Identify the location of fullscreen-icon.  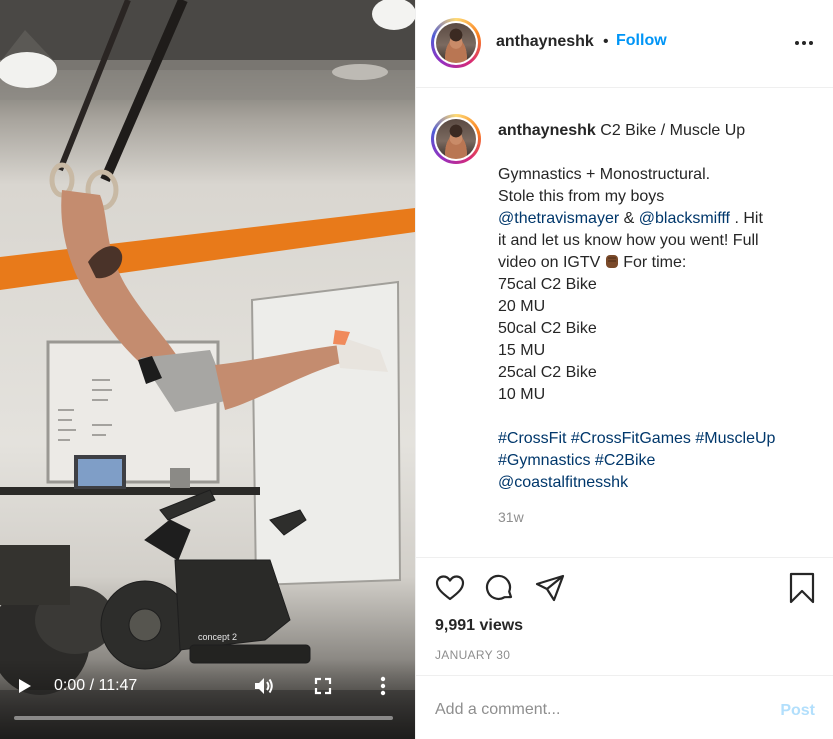
(323, 686).